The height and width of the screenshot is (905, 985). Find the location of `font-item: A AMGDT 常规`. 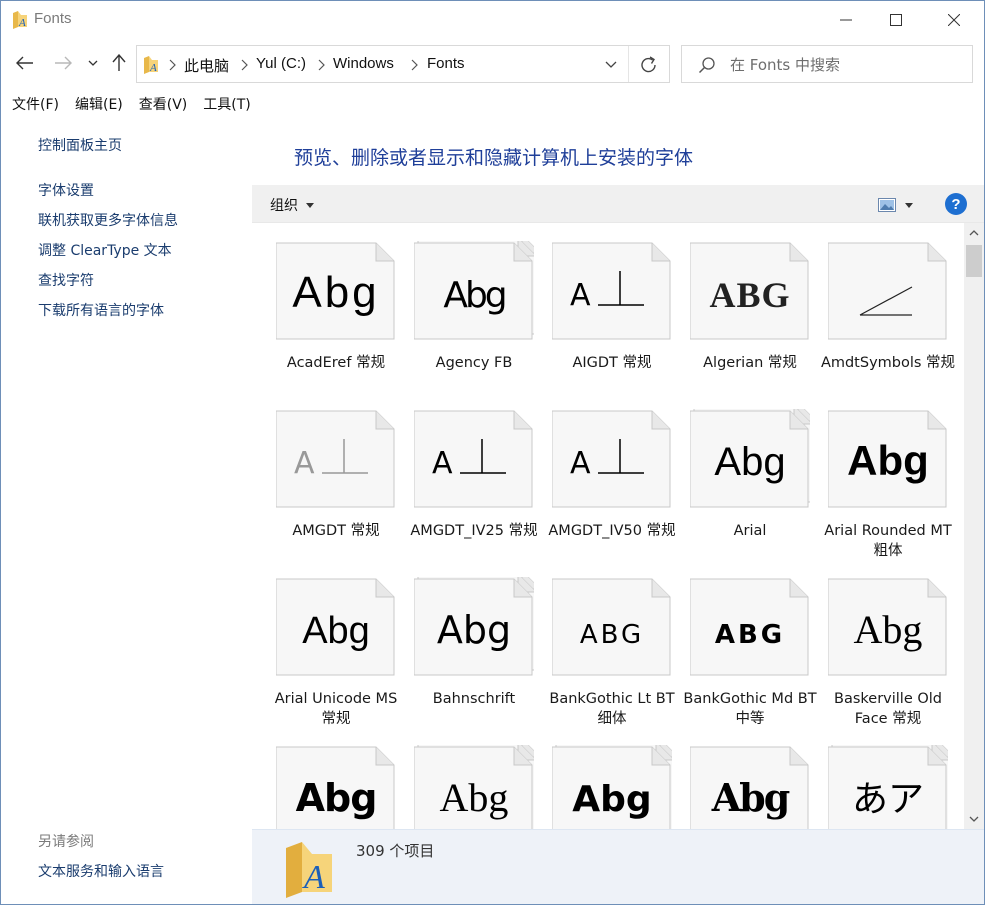

font-item: A AMGDT 常规 is located at coordinates (323, 475).